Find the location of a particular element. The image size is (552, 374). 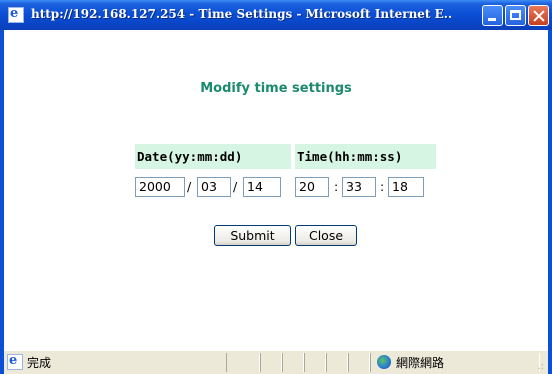

window-frame-right is located at coordinates (550, 202).